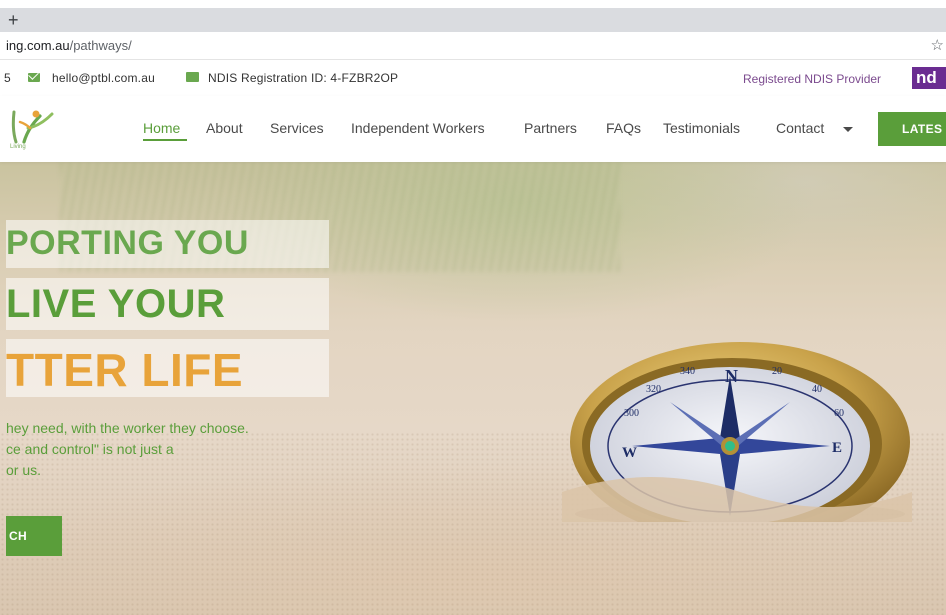 This screenshot has height=615, width=946. Describe the element at coordinates (777, 371) in the screenshot. I see `compass-degree-20: 20` at that location.